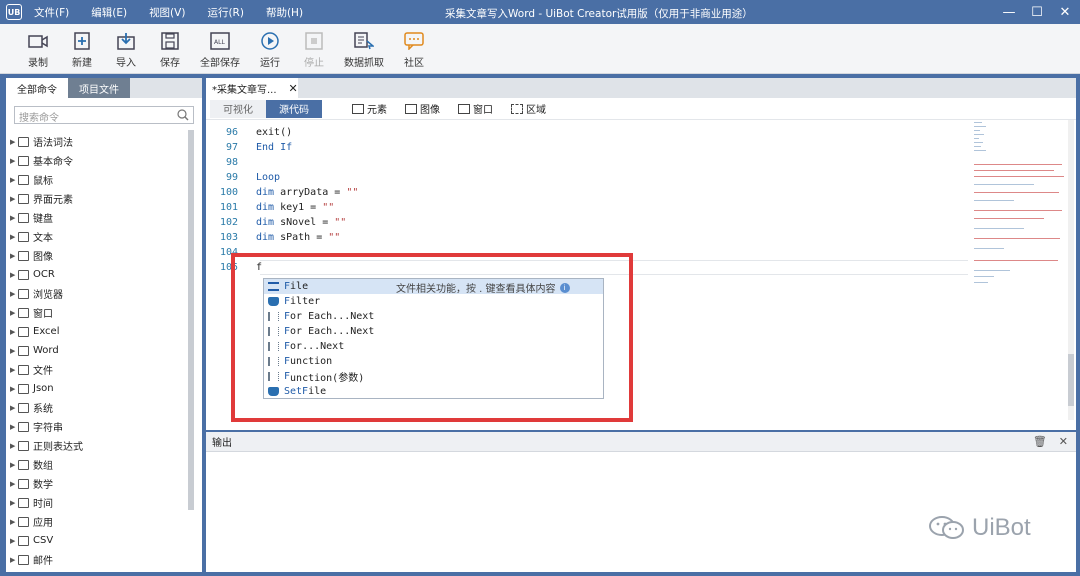 This screenshot has width=1080, height=576. Describe the element at coordinates (314, 41) in the screenshot. I see `stop-icon` at that location.